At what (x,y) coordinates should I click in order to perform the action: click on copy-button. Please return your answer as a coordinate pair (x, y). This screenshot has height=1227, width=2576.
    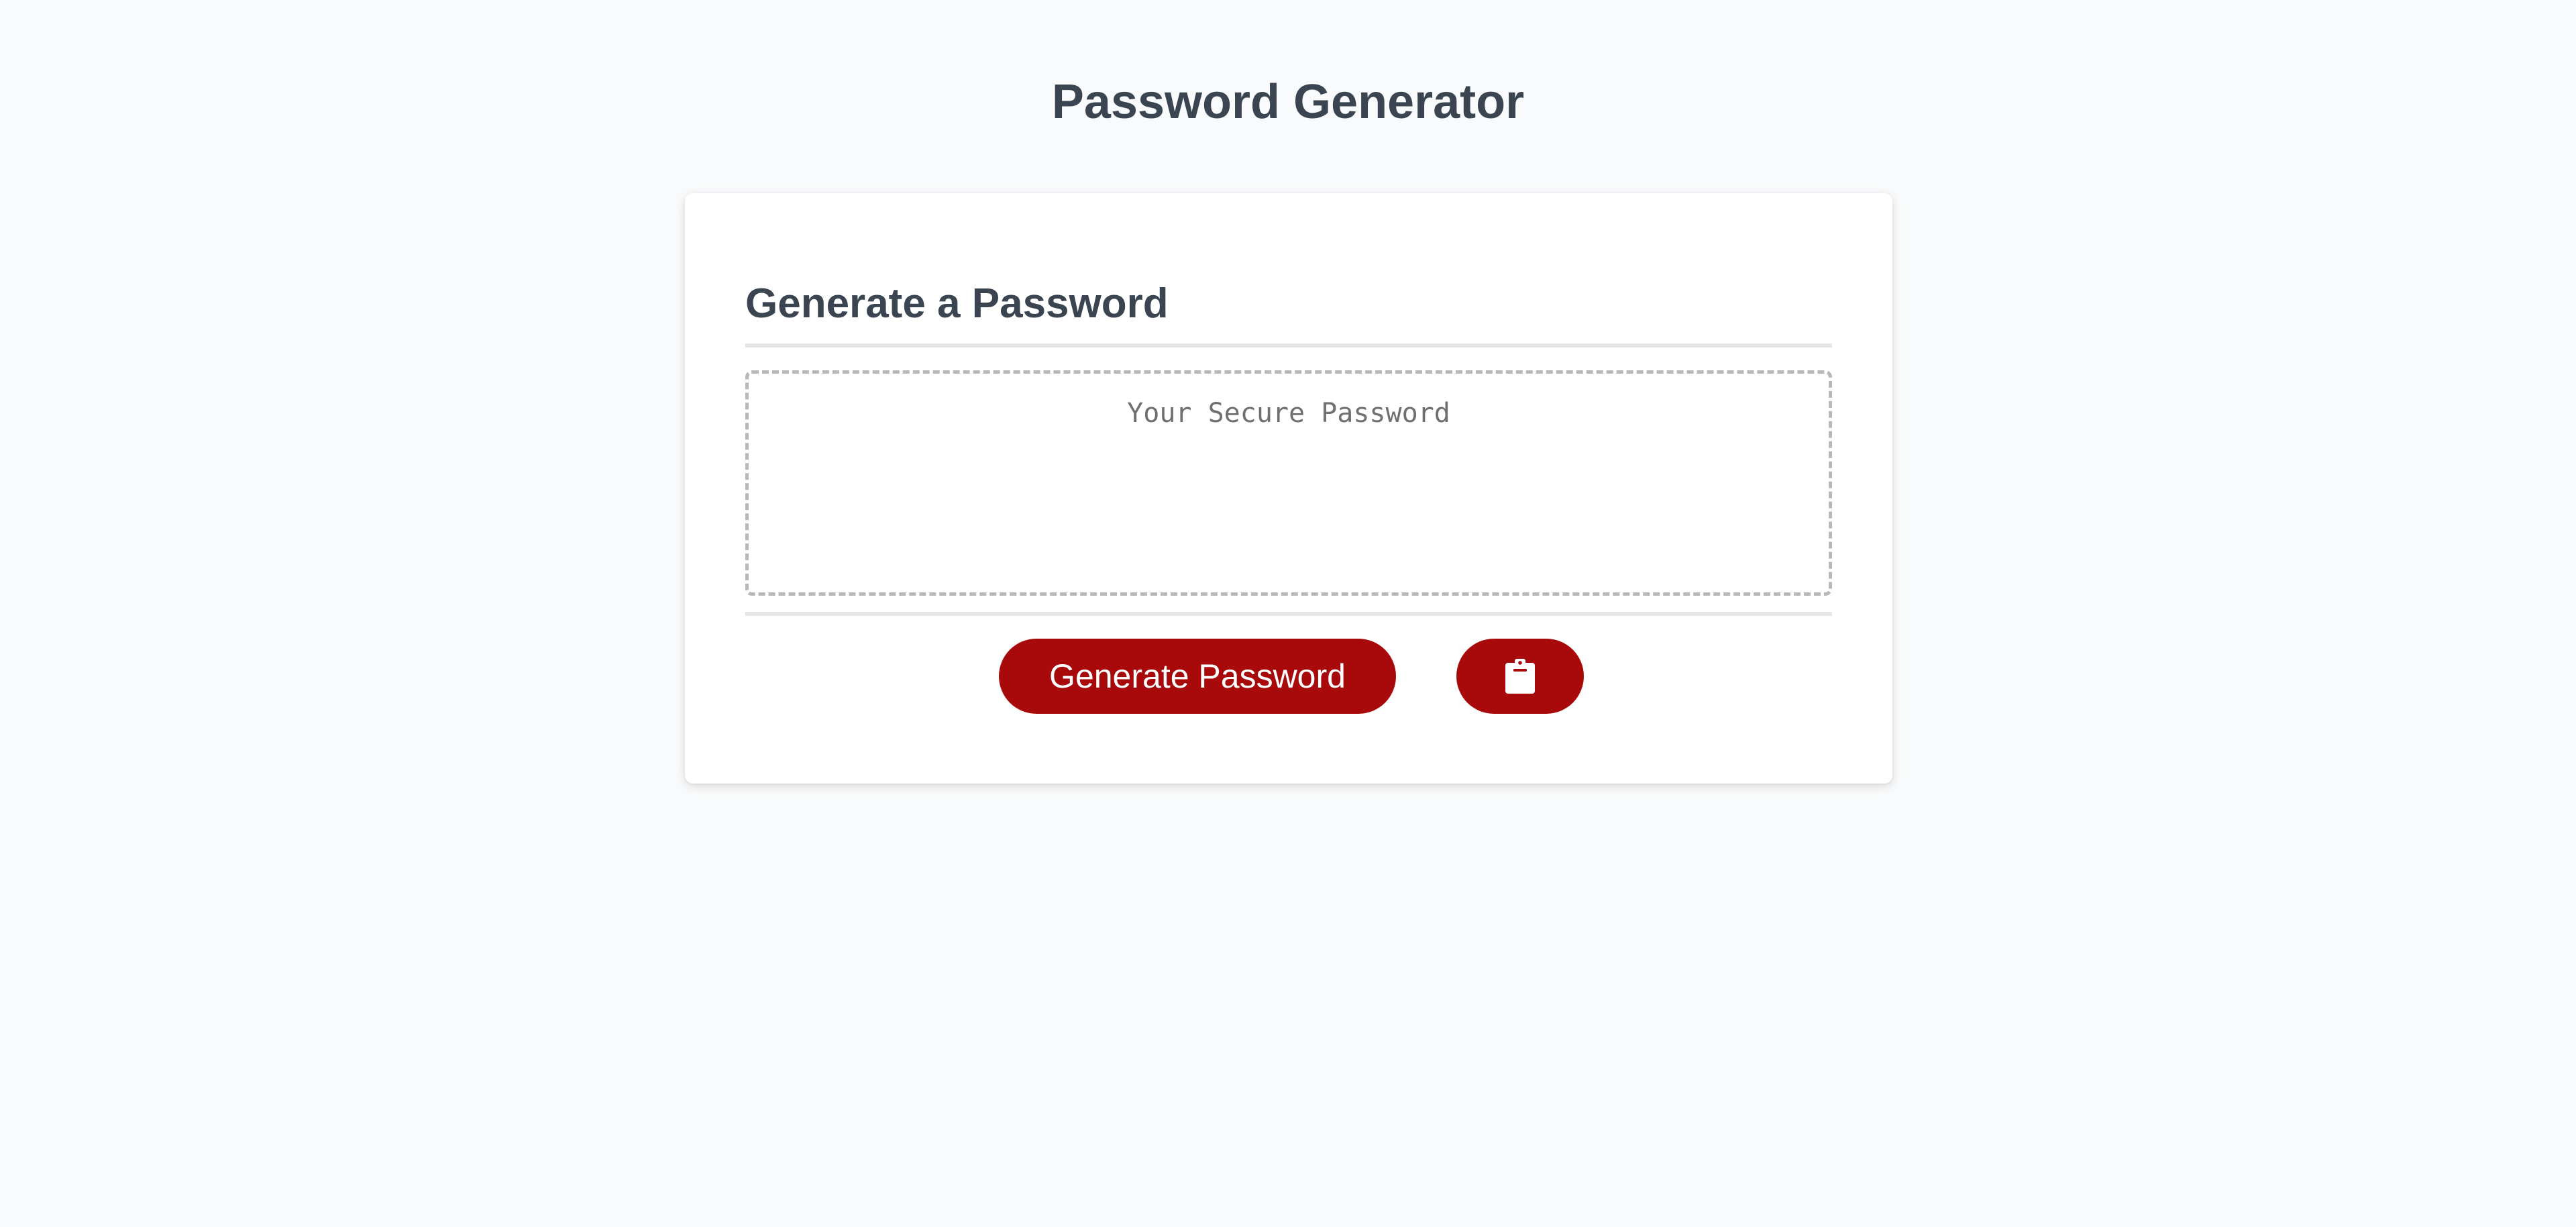
    Looking at the image, I should click on (1520, 676).